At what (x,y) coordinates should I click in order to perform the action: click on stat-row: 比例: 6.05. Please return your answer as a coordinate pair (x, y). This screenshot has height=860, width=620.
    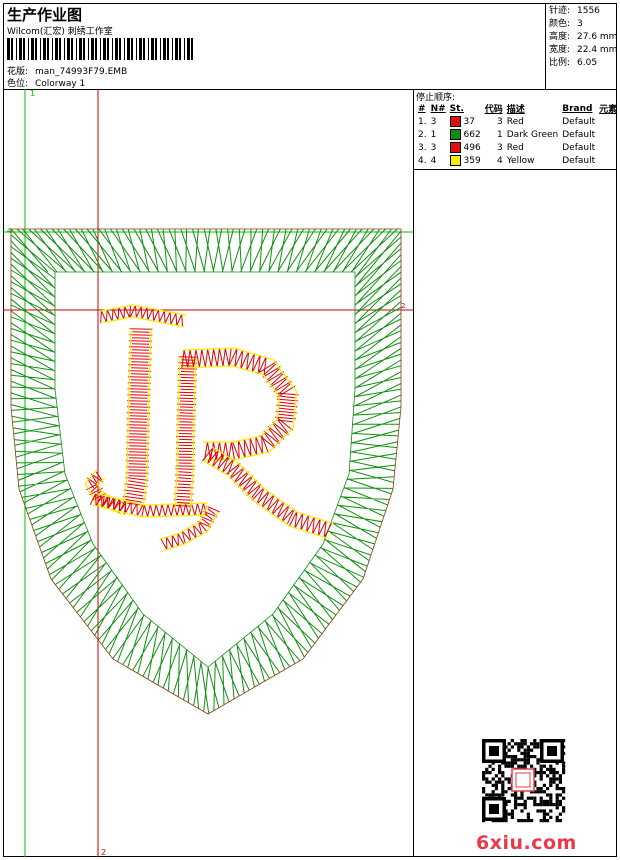
    Looking at the image, I should click on (583, 63).